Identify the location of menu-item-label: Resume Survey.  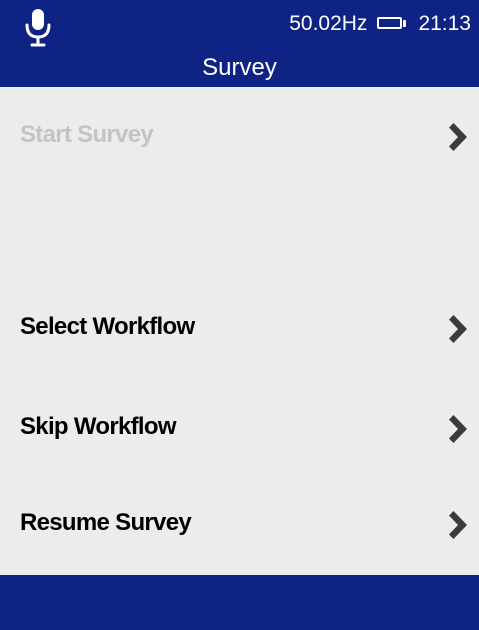
(106, 522).